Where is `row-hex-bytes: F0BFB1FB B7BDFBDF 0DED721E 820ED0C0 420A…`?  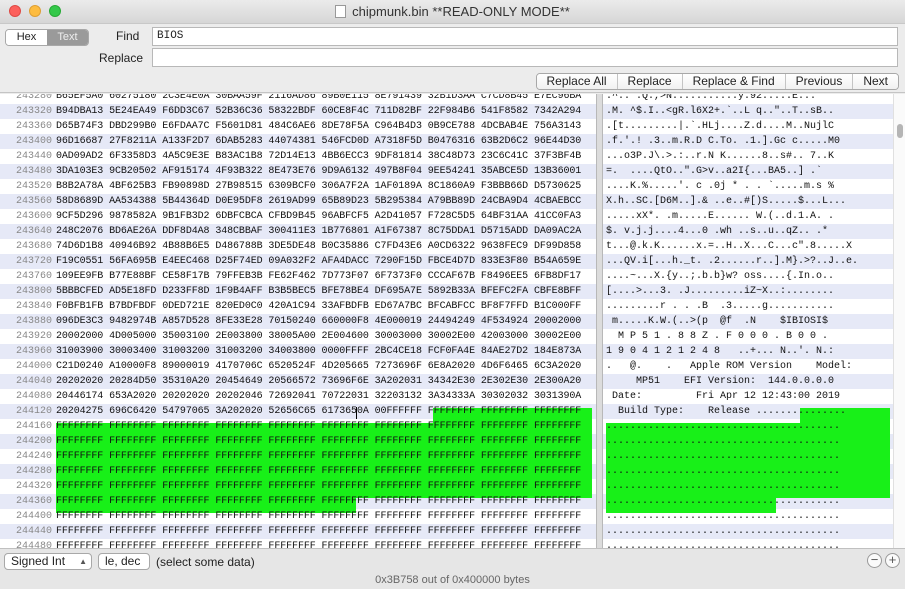
row-hex-bytes: F0BFB1FB B7BDFBDF 0DED721E 820ED0C0 420A… is located at coordinates (324, 306).